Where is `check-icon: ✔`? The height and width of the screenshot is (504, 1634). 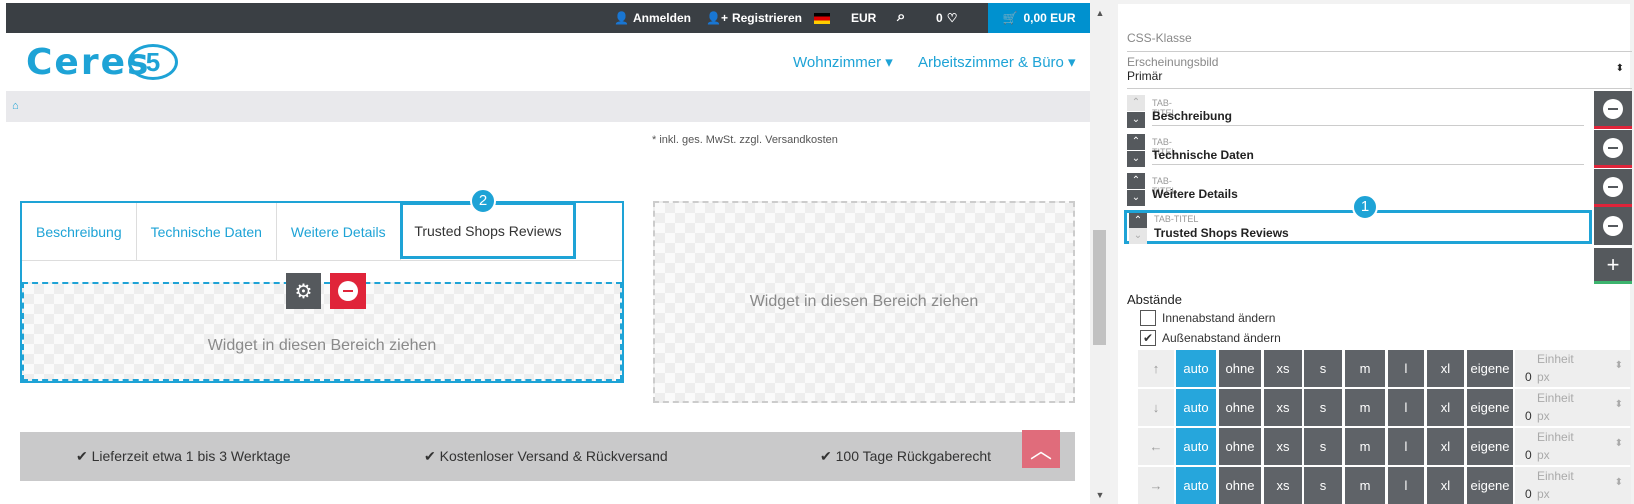
check-icon: ✔ is located at coordinates (84, 456).